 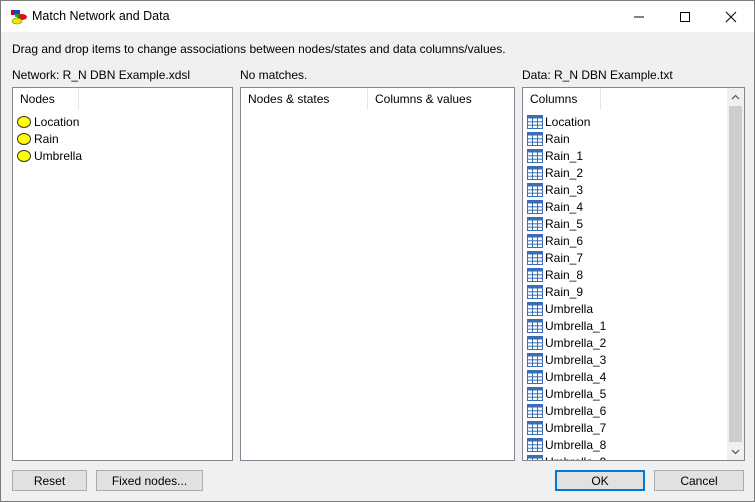 I want to click on maximize-icon, so click(x=685, y=16).